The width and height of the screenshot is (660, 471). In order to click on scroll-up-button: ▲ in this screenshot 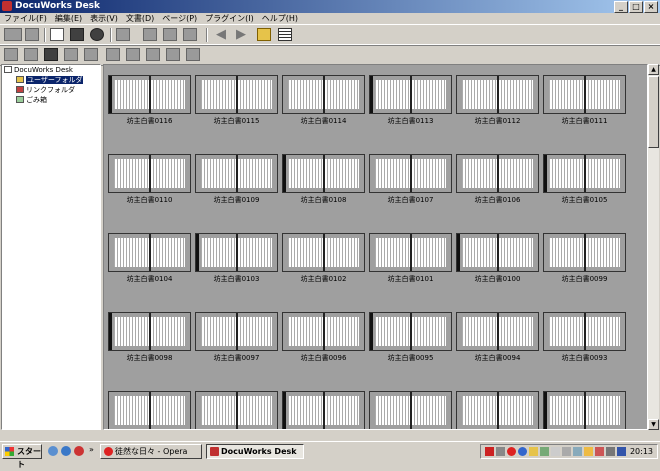, I will do `click(653, 69)`.